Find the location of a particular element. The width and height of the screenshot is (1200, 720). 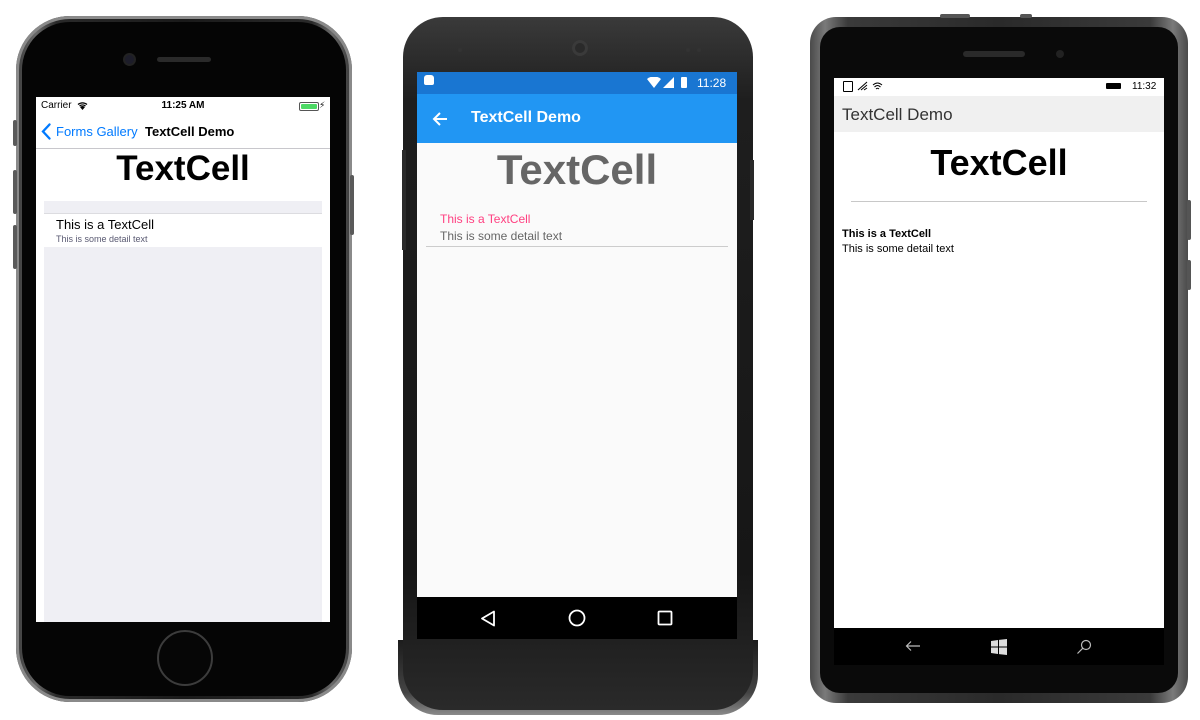

winphone-title-bar: TextCell Demo is located at coordinates (999, 114).